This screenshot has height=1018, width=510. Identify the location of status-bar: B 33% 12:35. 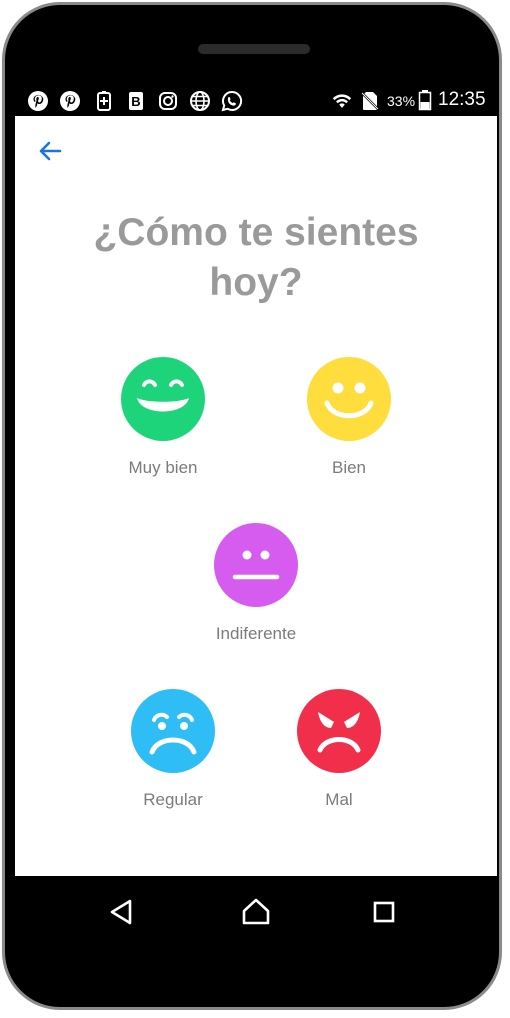
(256, 100).